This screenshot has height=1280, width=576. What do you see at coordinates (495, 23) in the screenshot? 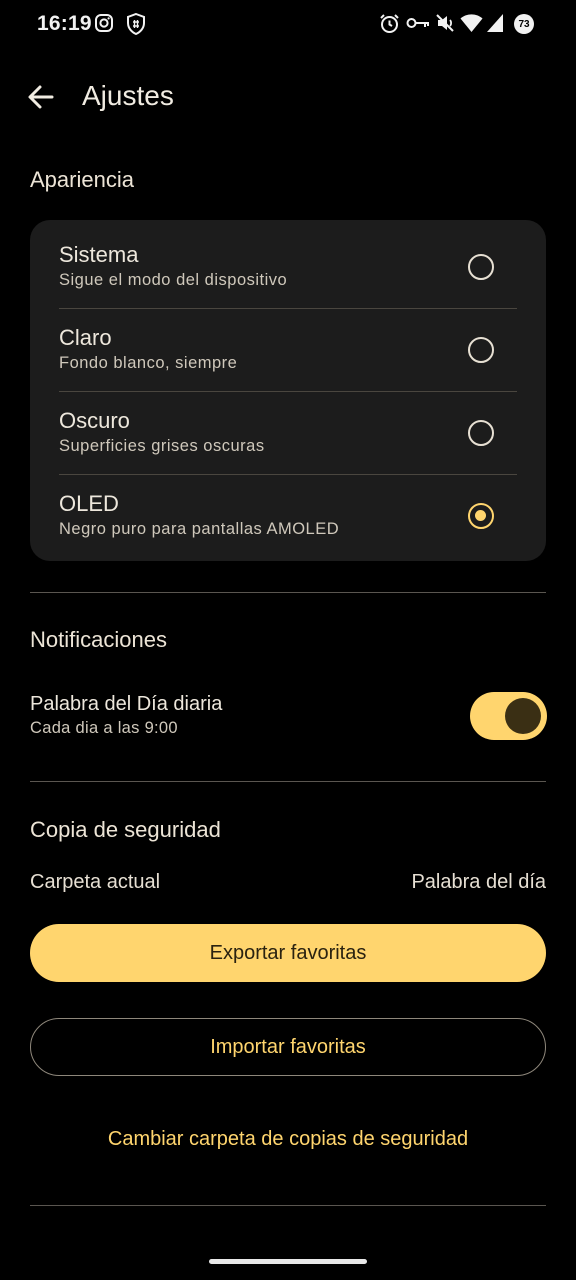
I see `signal-icon` at bounding box center [495, 23].